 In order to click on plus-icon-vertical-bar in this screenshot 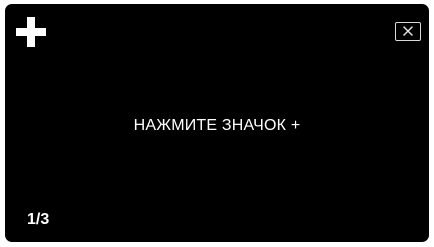, I will do `click(31, 32)`.